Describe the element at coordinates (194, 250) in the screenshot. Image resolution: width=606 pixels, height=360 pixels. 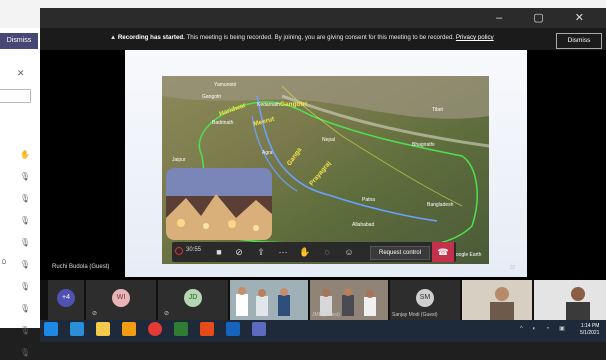
I see `call-timer: 30:55` at that location.